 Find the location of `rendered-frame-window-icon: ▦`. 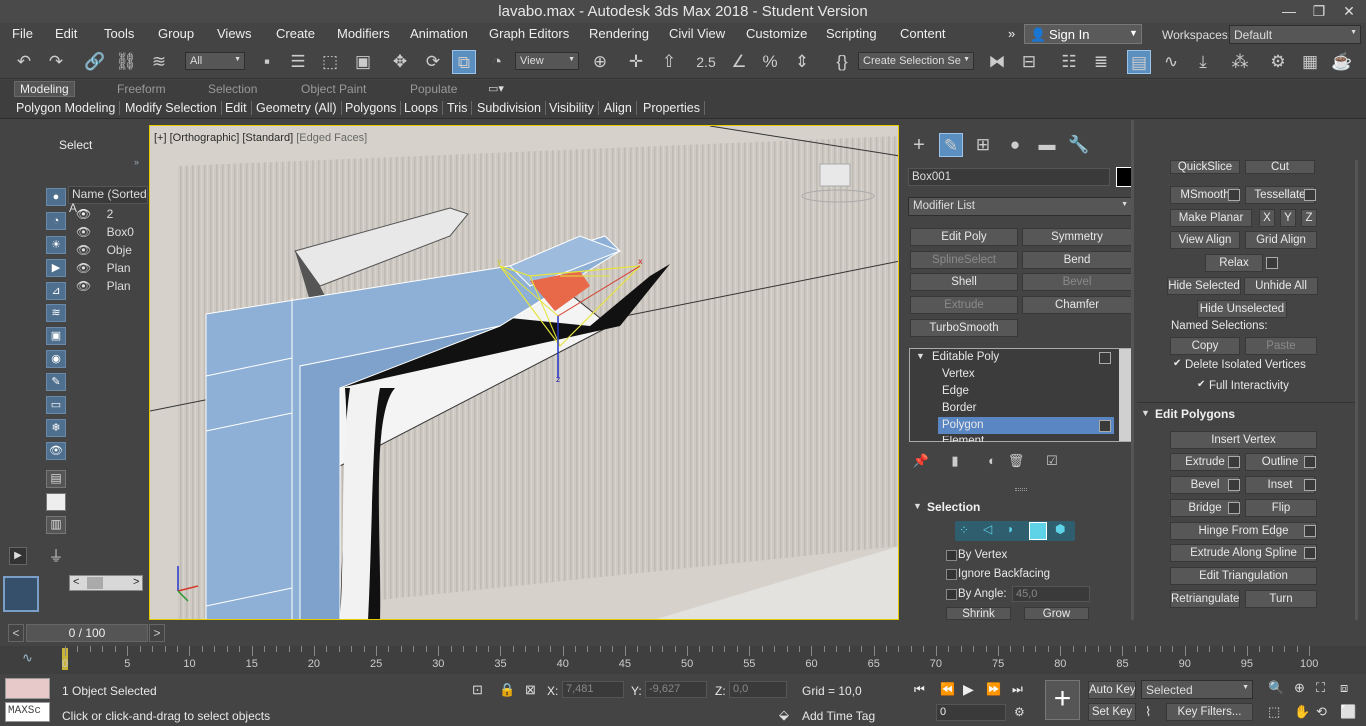

rendered-frame-window-icon: ▦ is located at coordinates (1310, 62).